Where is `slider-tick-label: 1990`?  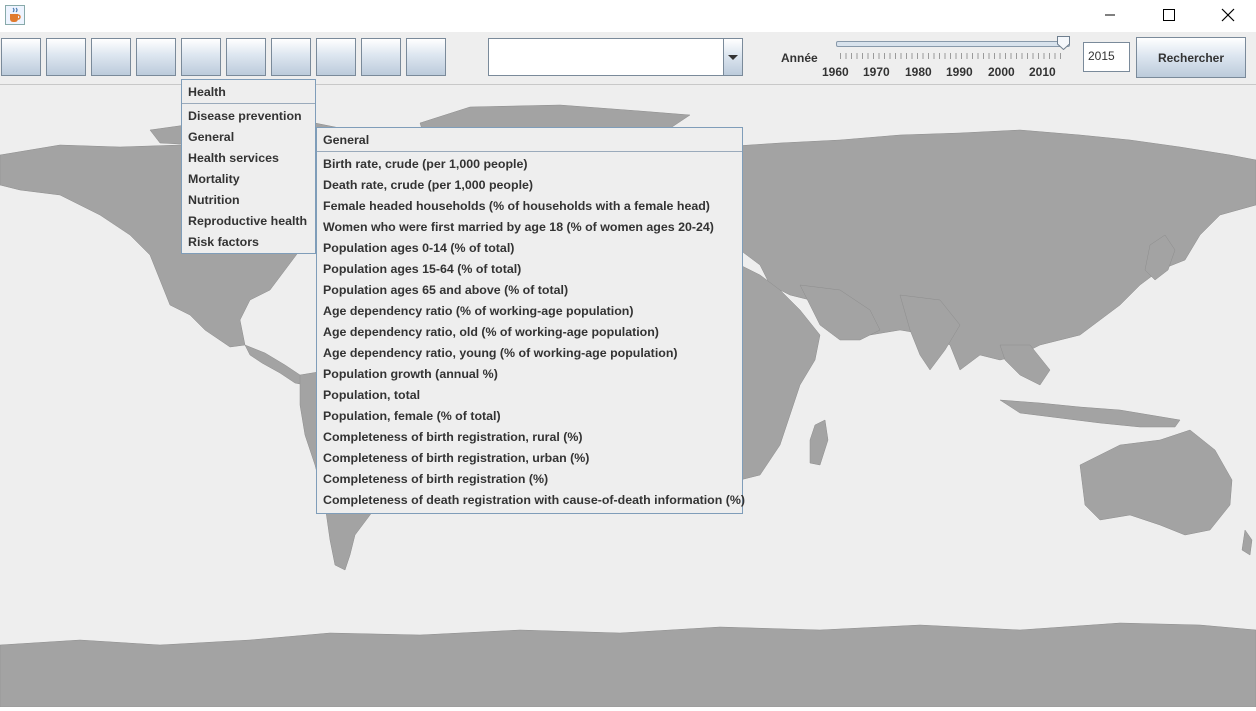 slider-tick-label: 1990 is located at coordinates (959, 72).